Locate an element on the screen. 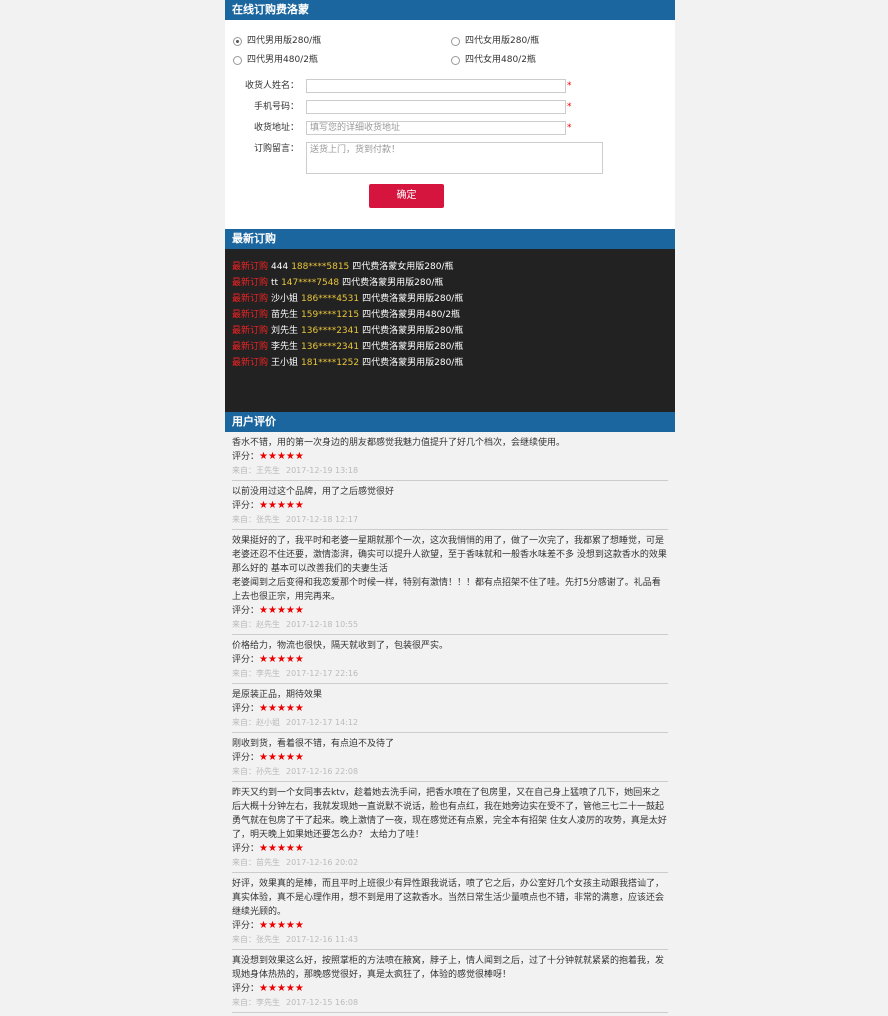  name-input is located at coordinates (436, 86).